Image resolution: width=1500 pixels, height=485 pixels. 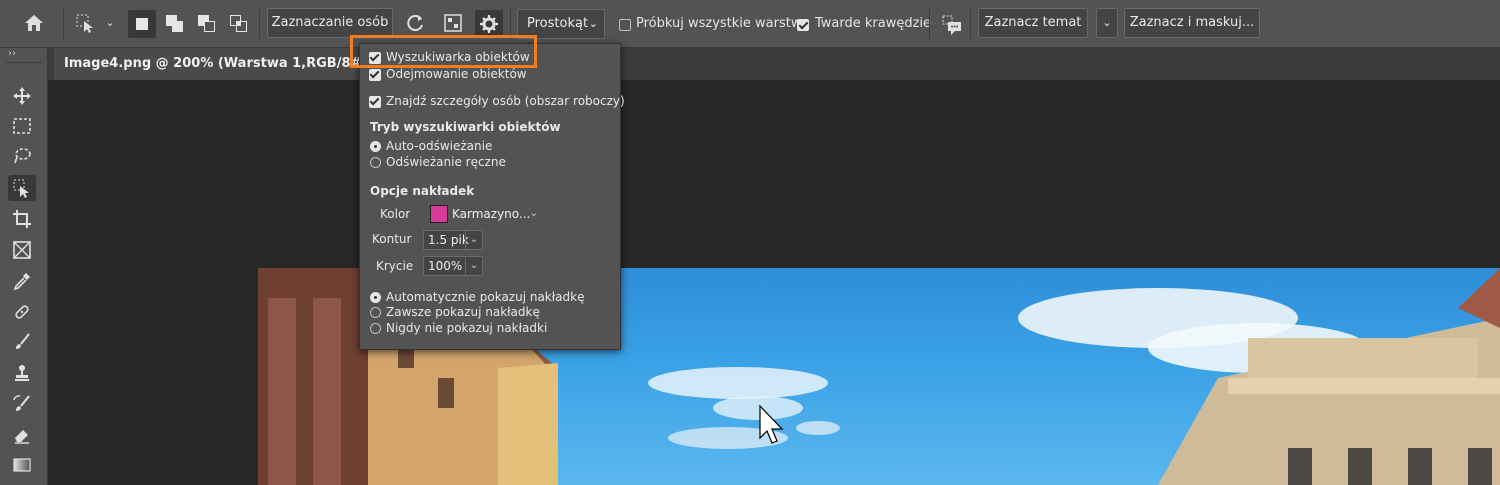 I want to click on auto-show-overlay-label: Automatycznie pokazuj nakładkę, so click(x=485, y=297).